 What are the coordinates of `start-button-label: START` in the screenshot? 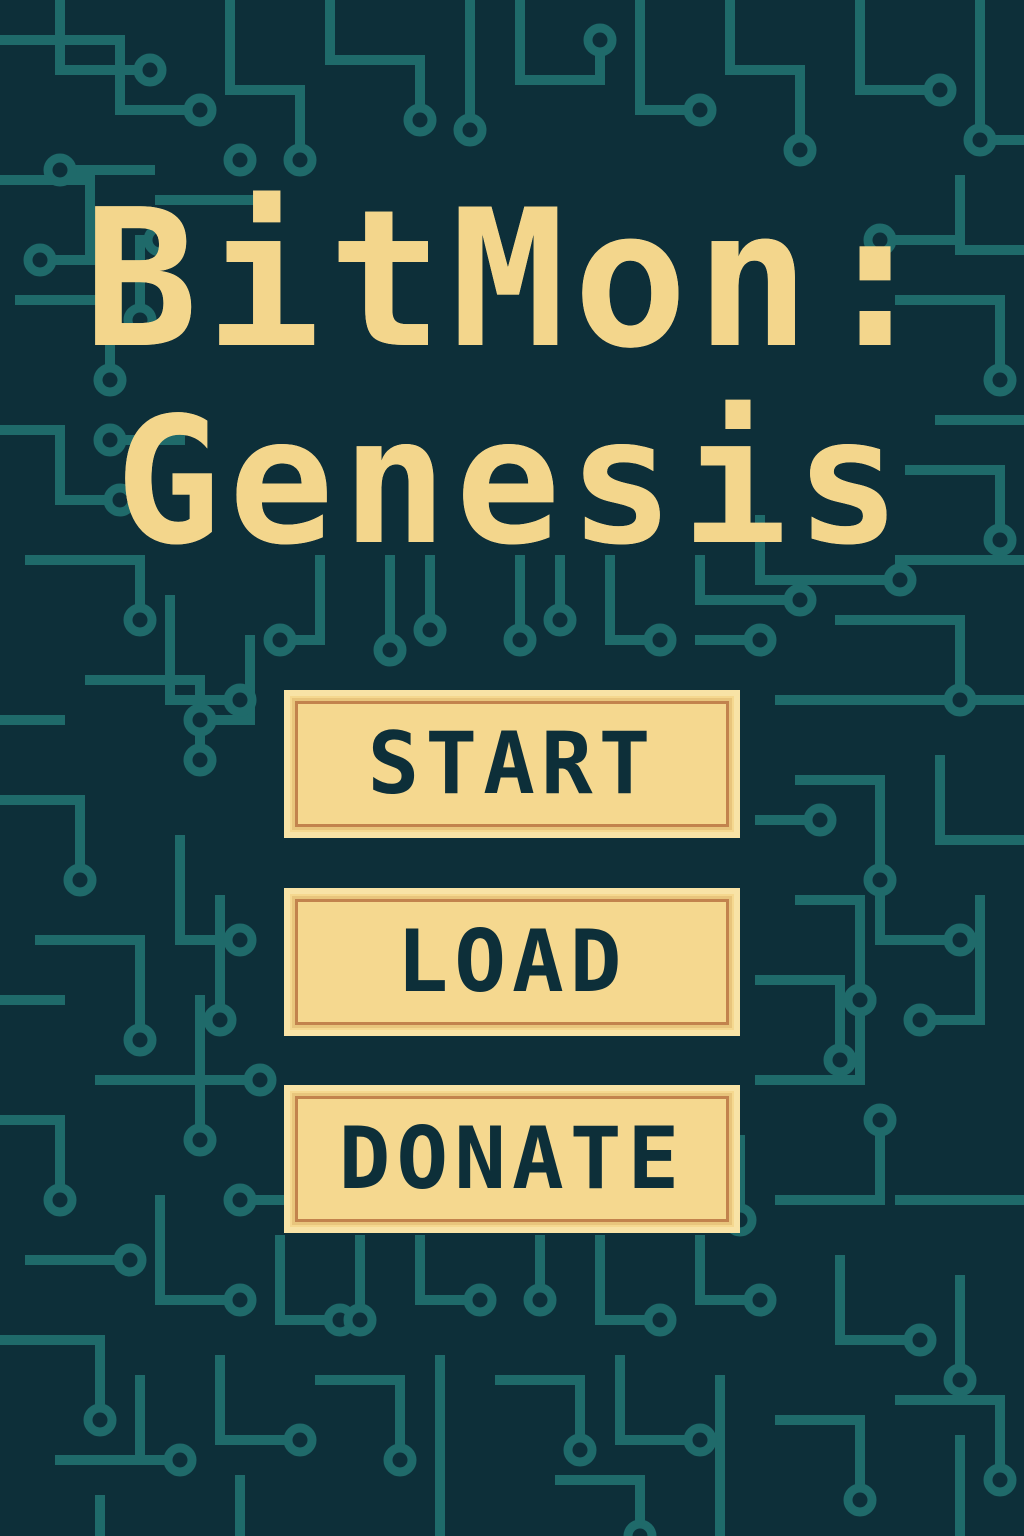 It's located at (512, 764).